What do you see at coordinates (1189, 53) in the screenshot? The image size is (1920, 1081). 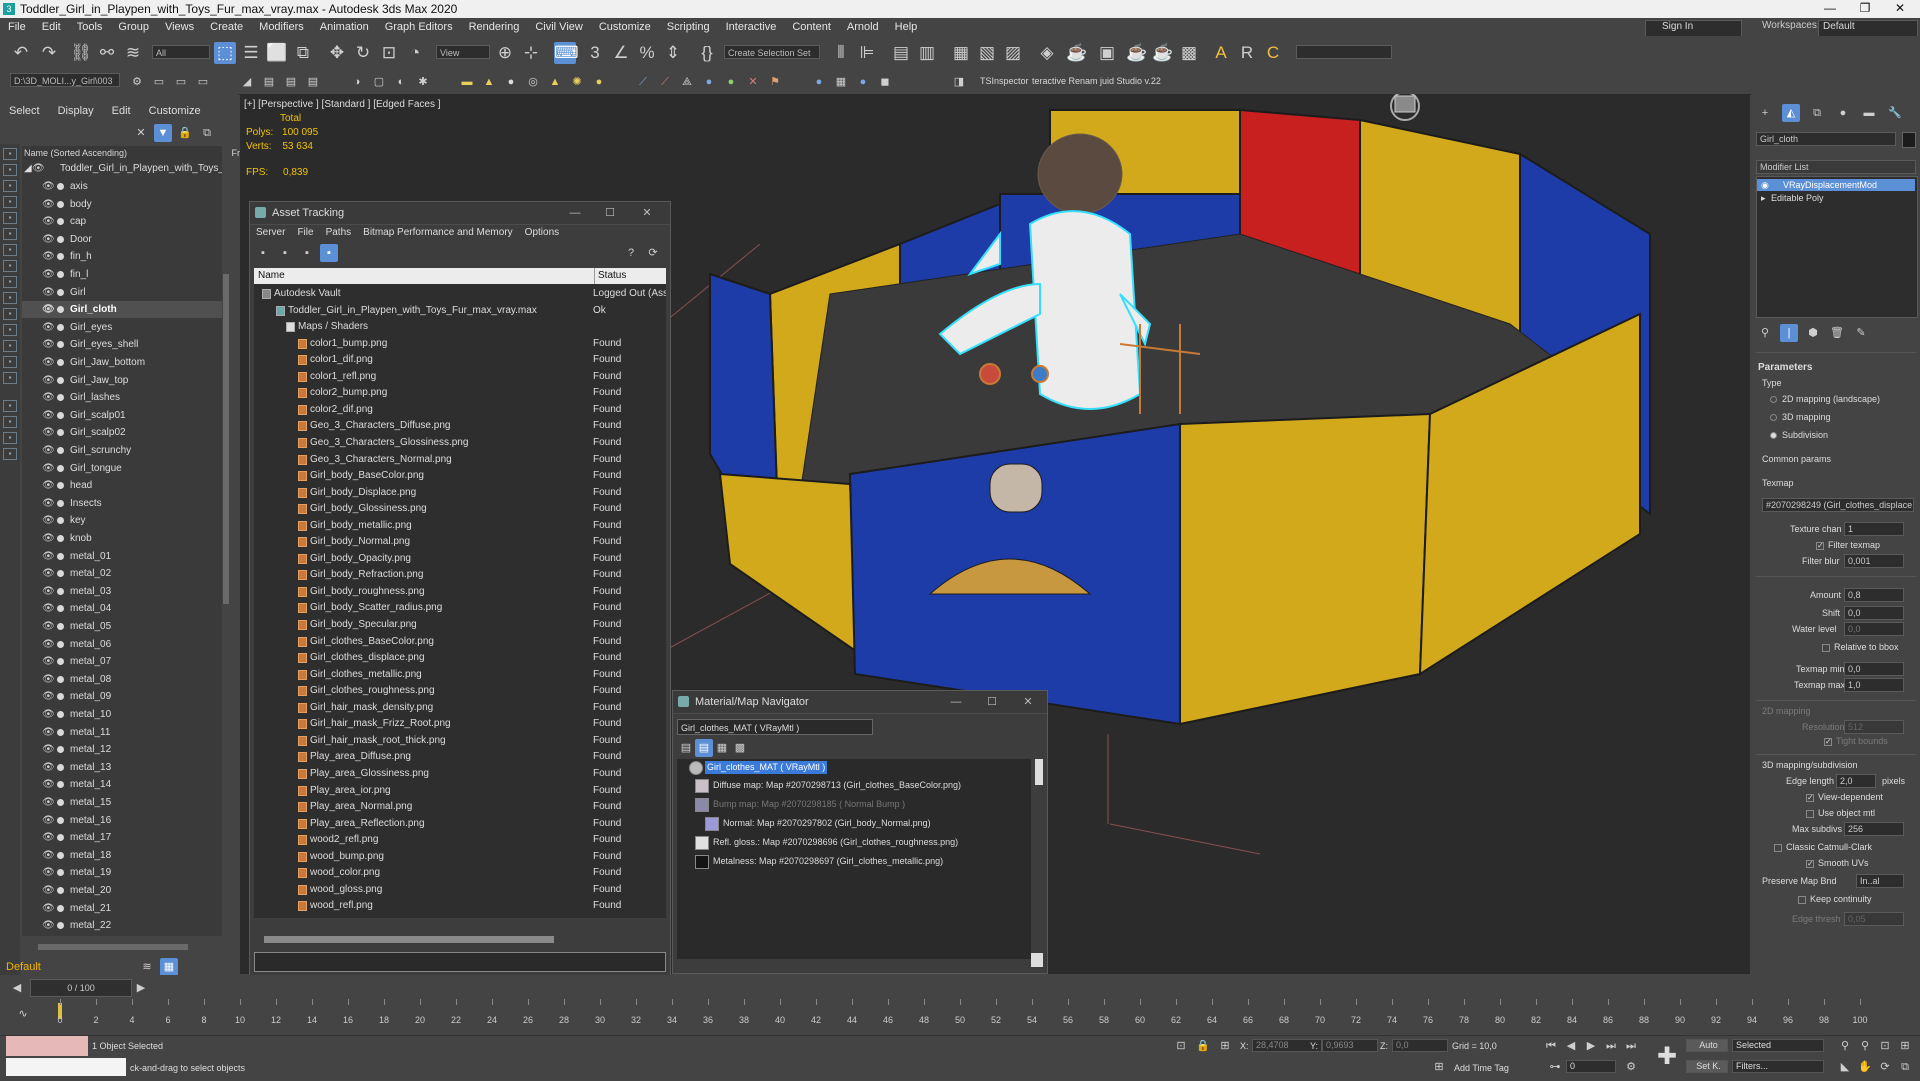 I see `render-activeshade-icon: ▩` at bounding box center [1189, 53].